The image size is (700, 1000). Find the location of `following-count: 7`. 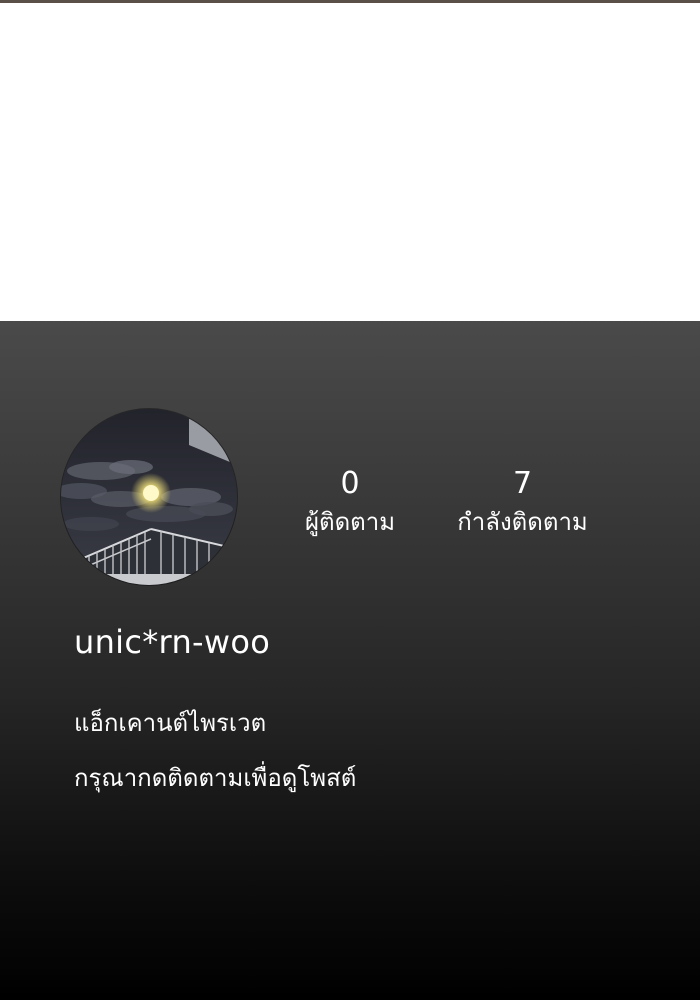

following-count: 7 is located at coordinates (522, 483).